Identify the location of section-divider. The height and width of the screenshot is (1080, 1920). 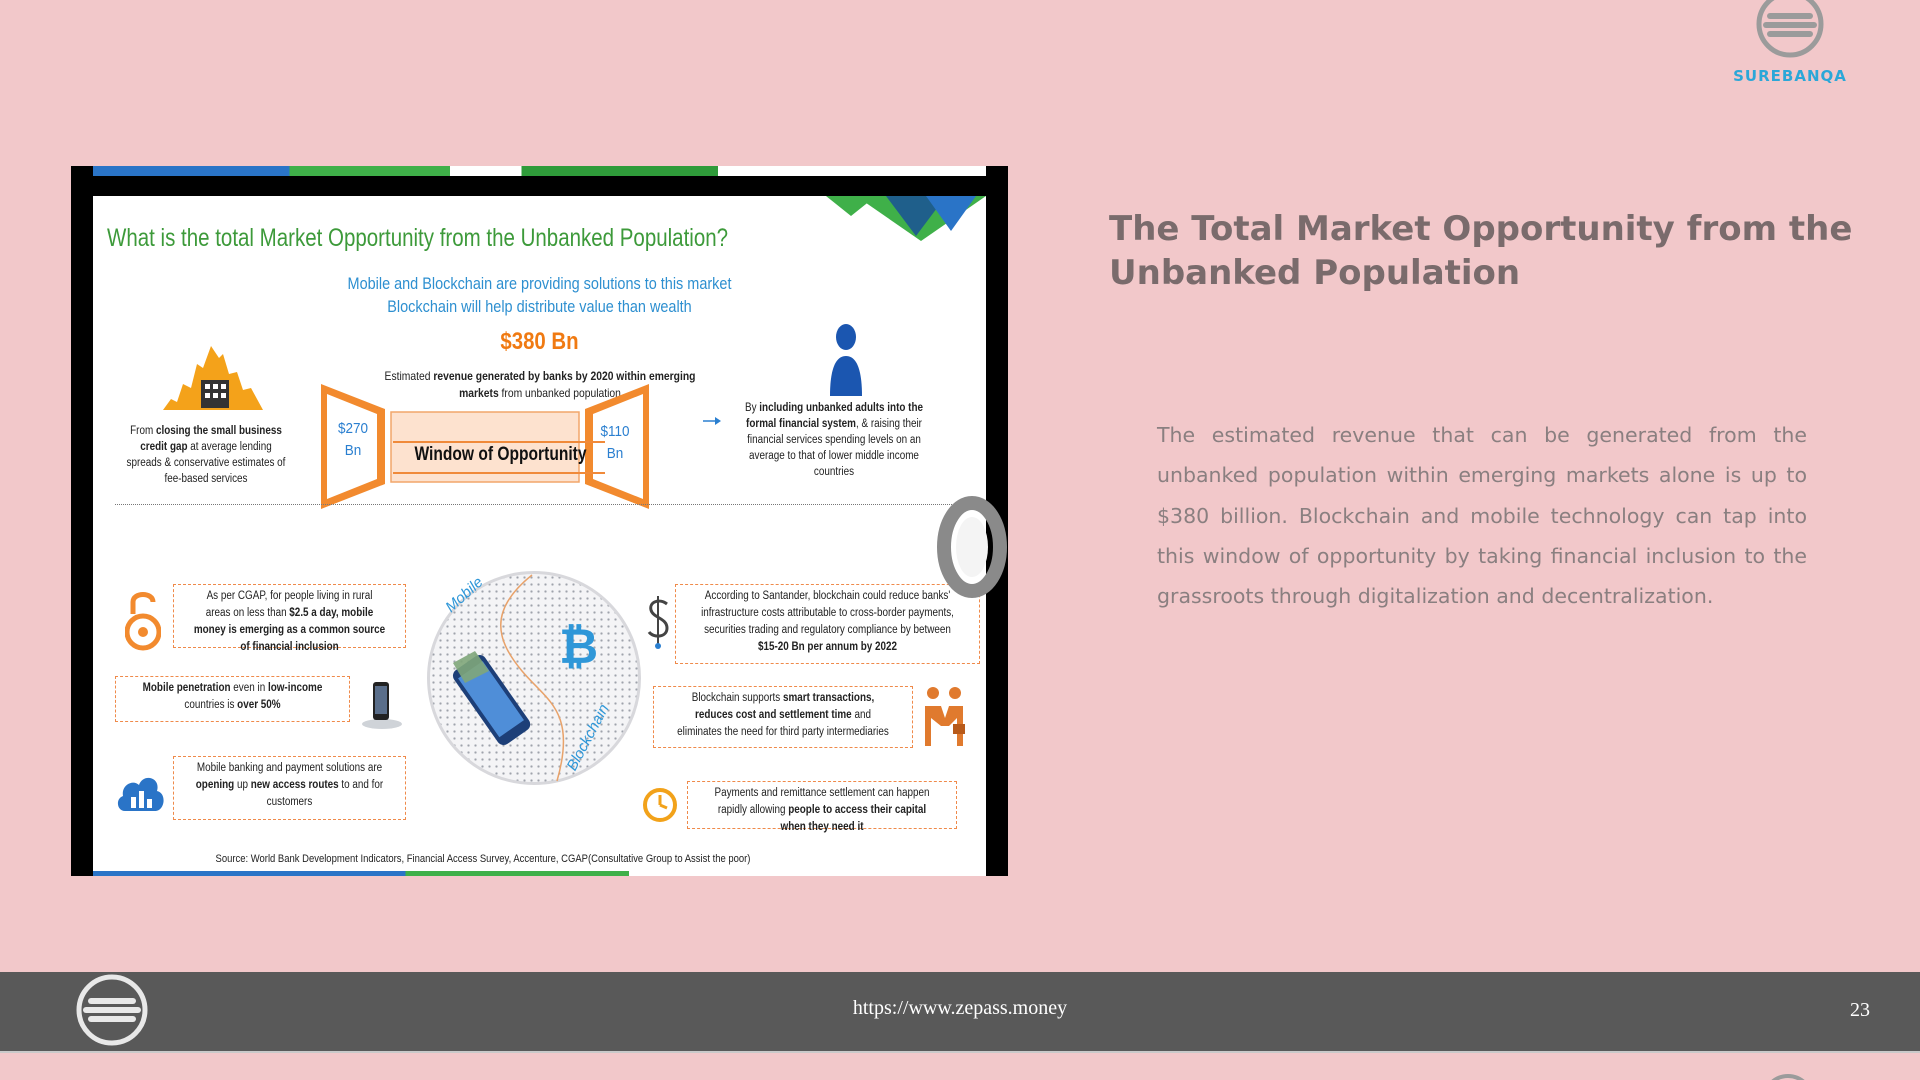
(537, 504).